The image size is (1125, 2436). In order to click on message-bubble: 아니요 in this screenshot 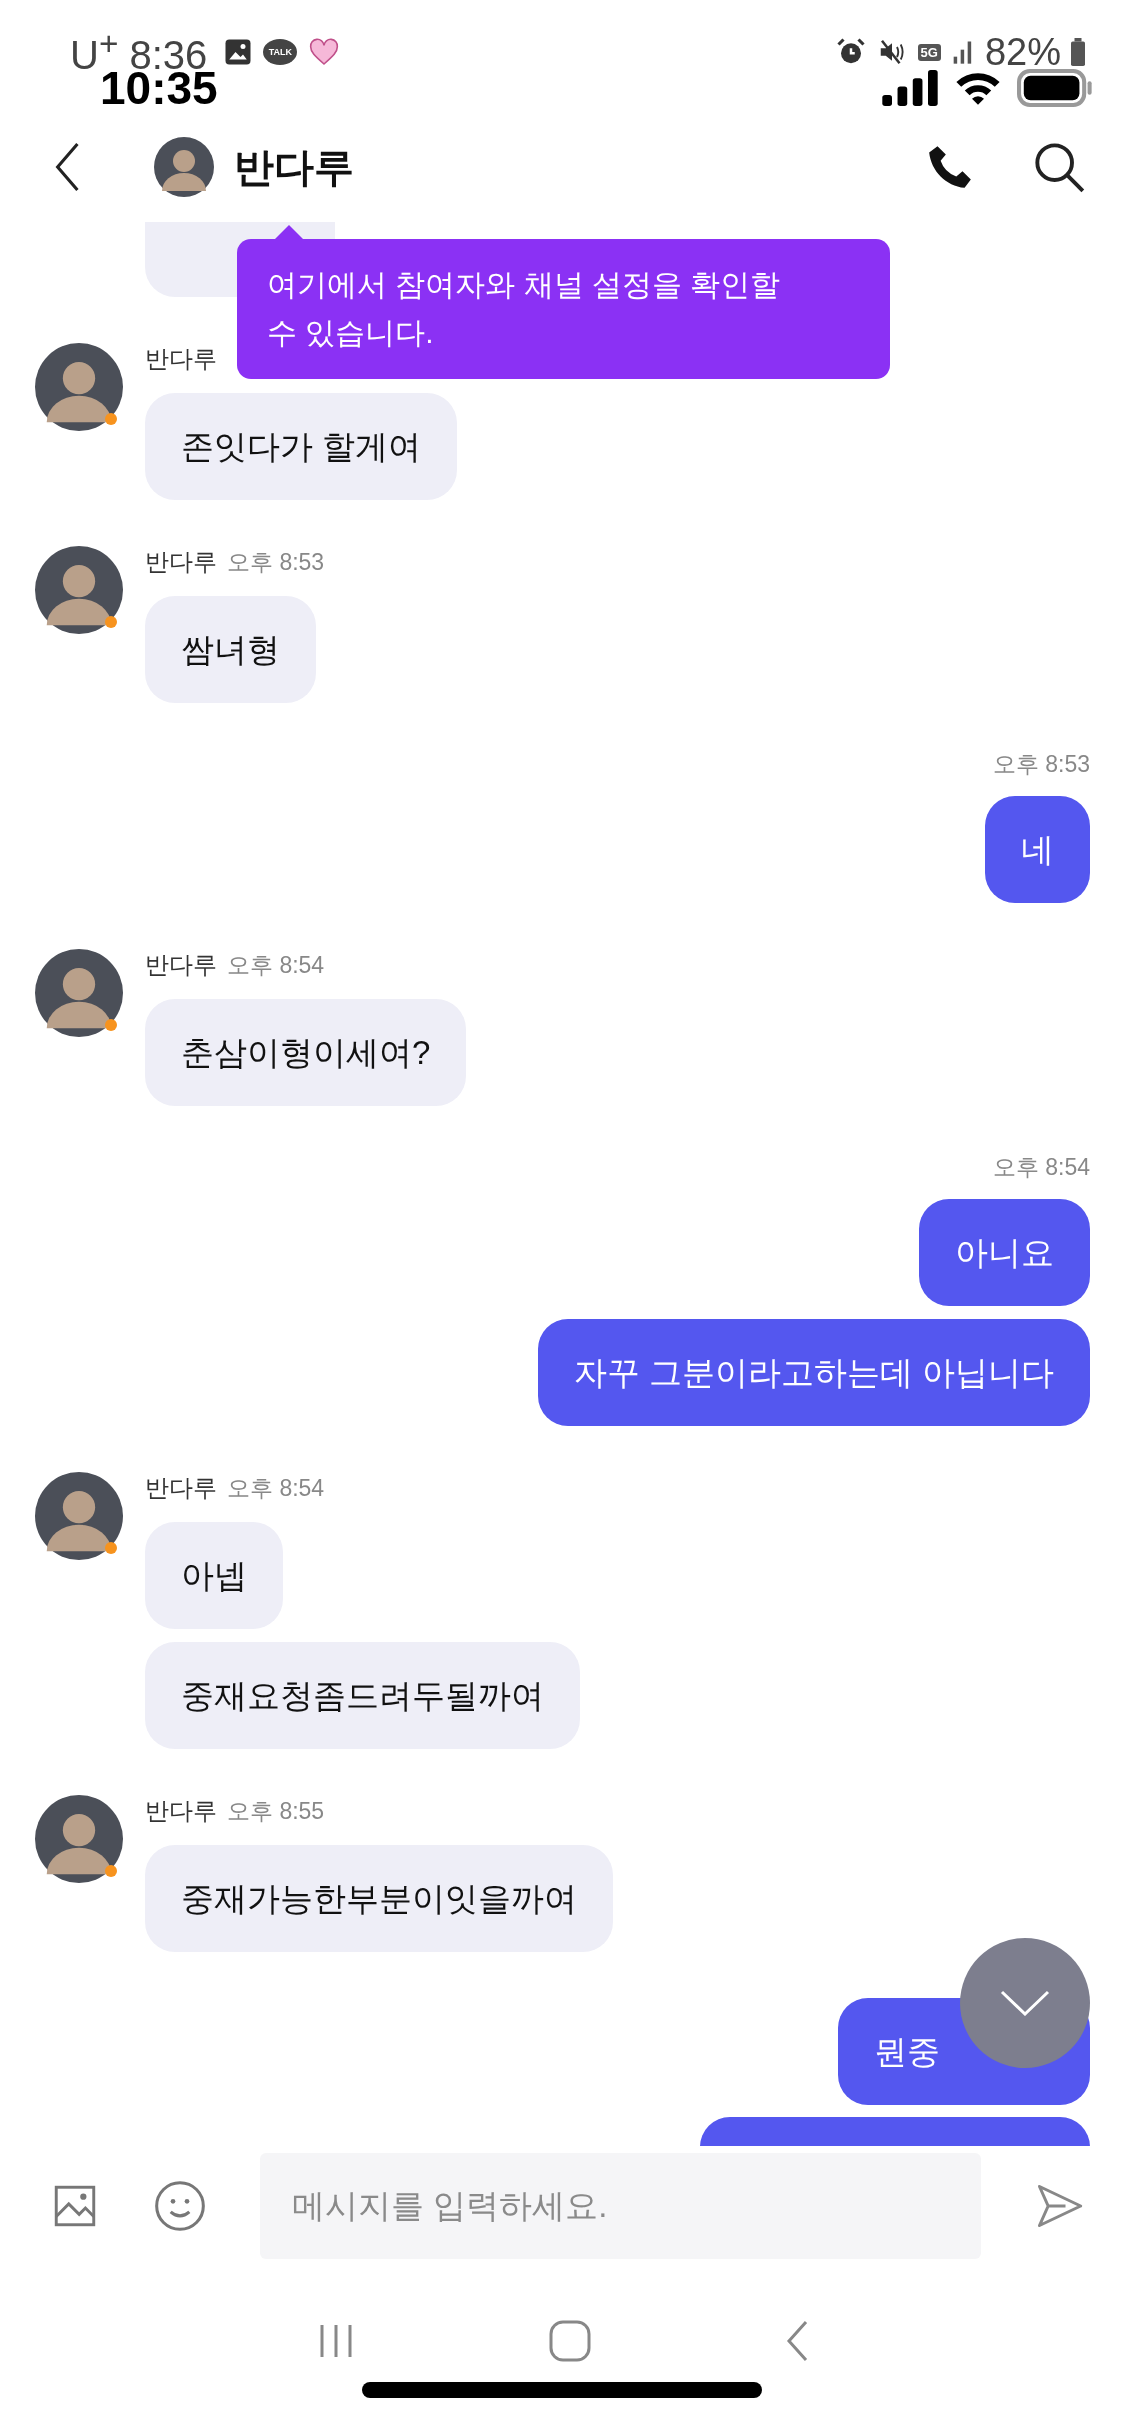, I will do `click(1004, 1252)`.